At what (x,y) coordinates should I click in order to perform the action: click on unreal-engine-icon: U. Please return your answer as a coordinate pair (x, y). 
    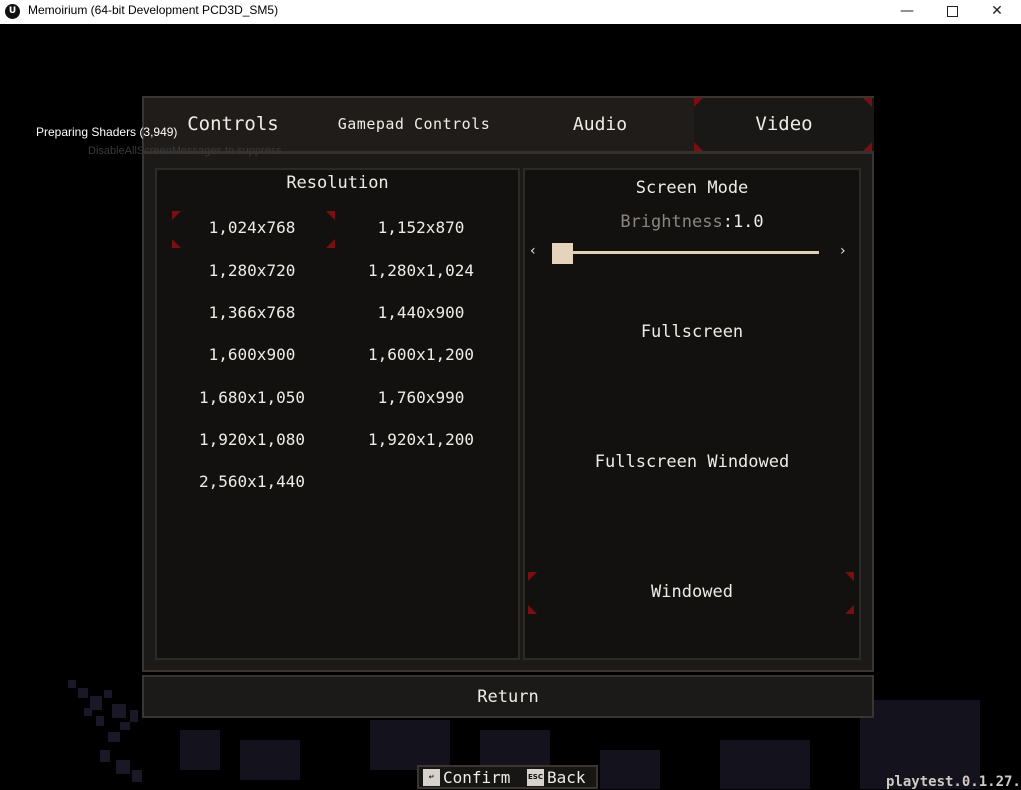
    Looking at the image, I should click on (12, 11).